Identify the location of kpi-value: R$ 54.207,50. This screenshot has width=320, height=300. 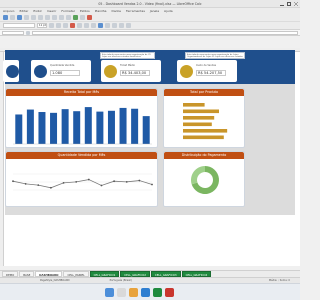
(211, 73).